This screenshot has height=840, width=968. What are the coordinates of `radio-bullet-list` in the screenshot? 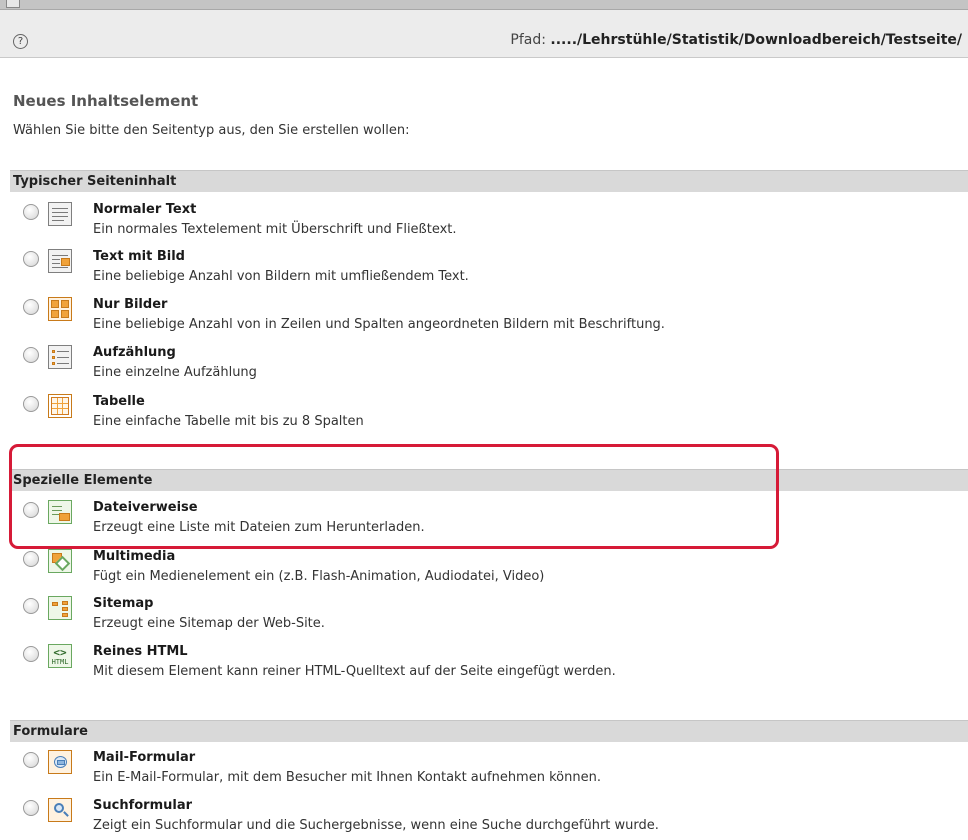 It's located at (31, 355).